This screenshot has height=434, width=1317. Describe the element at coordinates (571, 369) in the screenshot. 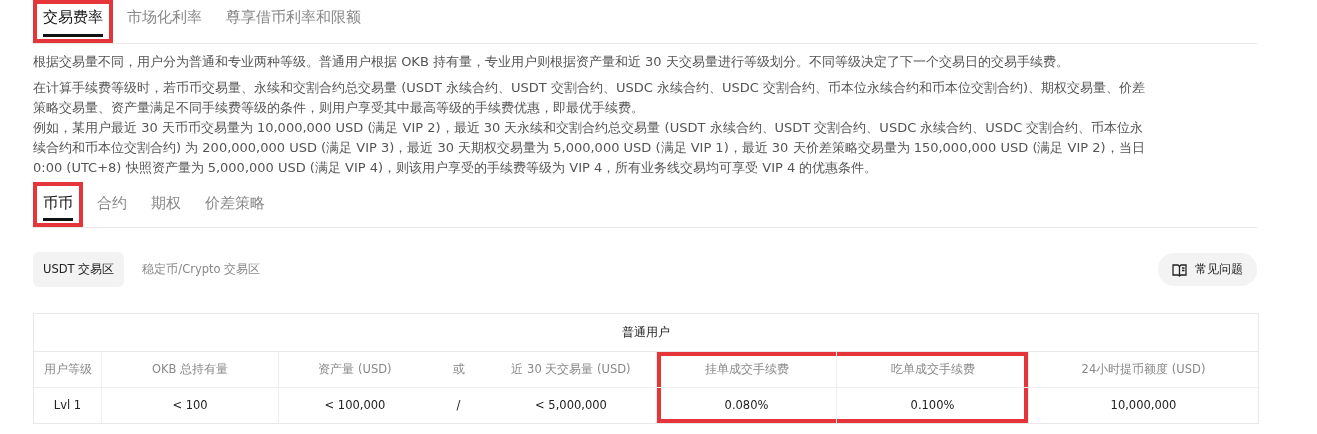

I see `column-header: 近 30 天交易量 (USD)` at that location.